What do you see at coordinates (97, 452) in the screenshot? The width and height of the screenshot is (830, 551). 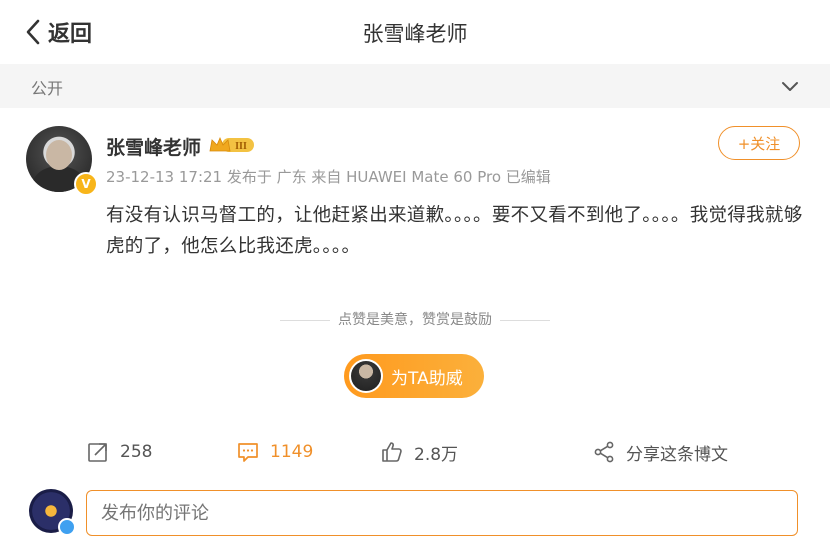 I see `repost-icon` at bounding box center [97, 452].